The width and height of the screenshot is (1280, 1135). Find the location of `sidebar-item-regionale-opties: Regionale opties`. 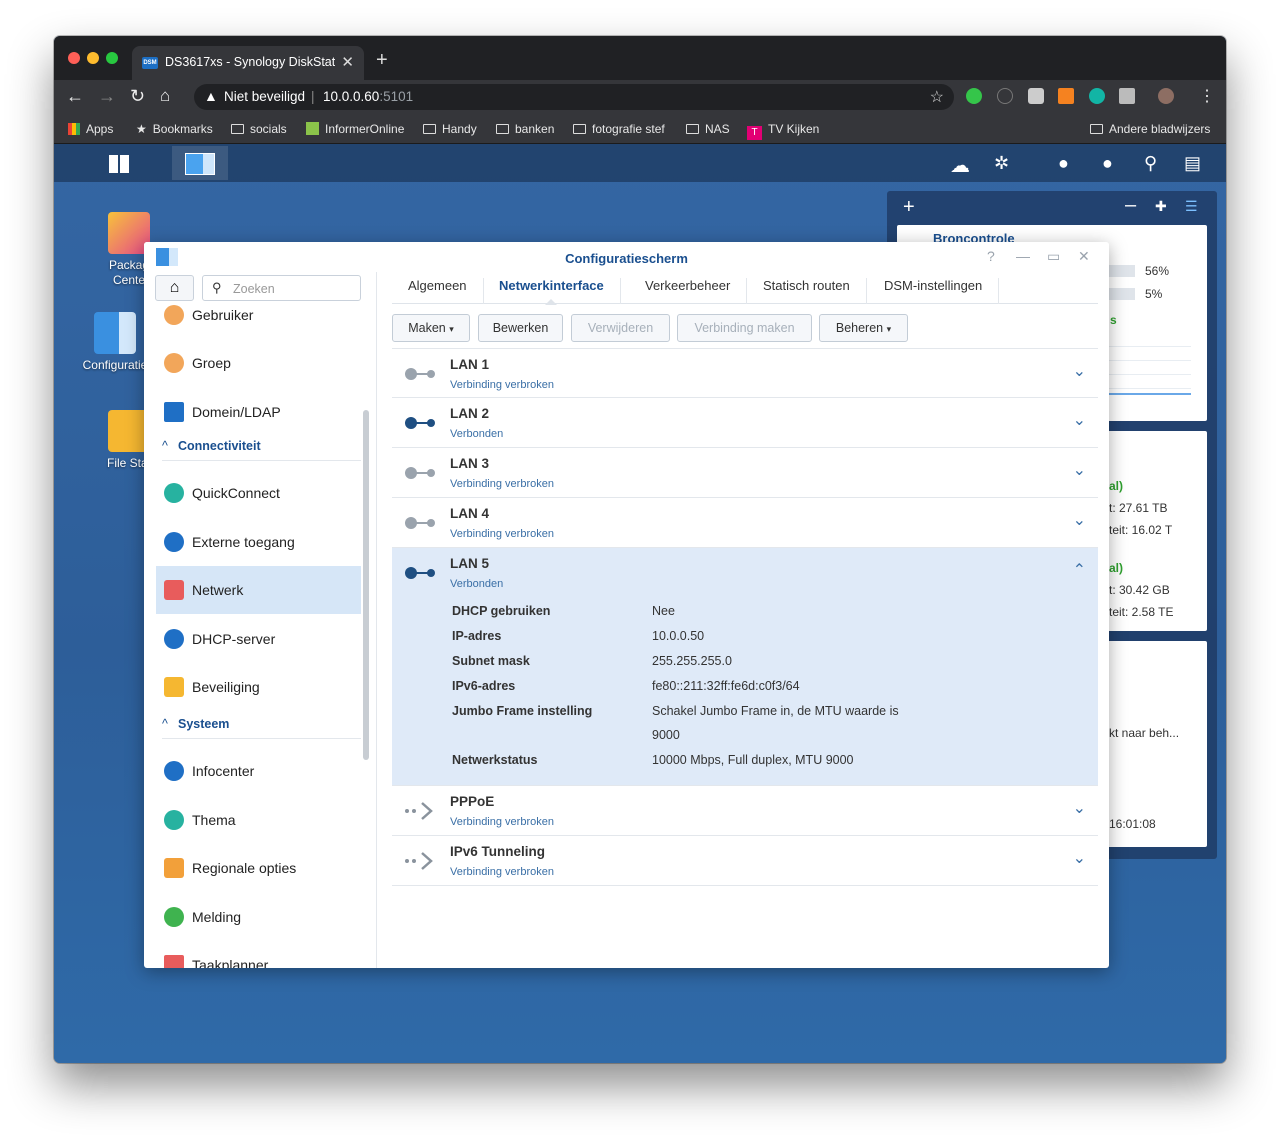

sidebar-item-regionale-opties: Regionale opties is located at coordinates (258, 868).